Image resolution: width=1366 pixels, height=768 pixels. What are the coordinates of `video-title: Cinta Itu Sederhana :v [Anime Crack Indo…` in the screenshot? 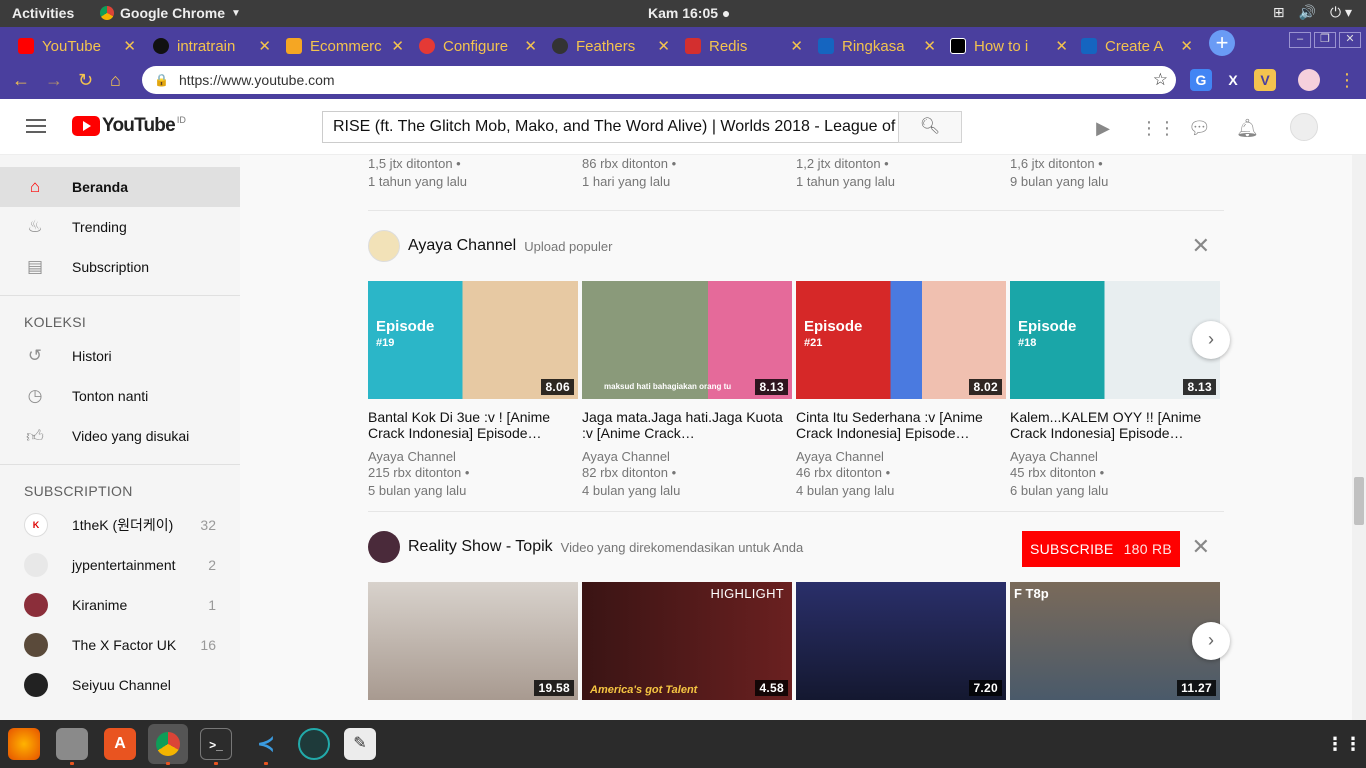 It's located at (901, 425).